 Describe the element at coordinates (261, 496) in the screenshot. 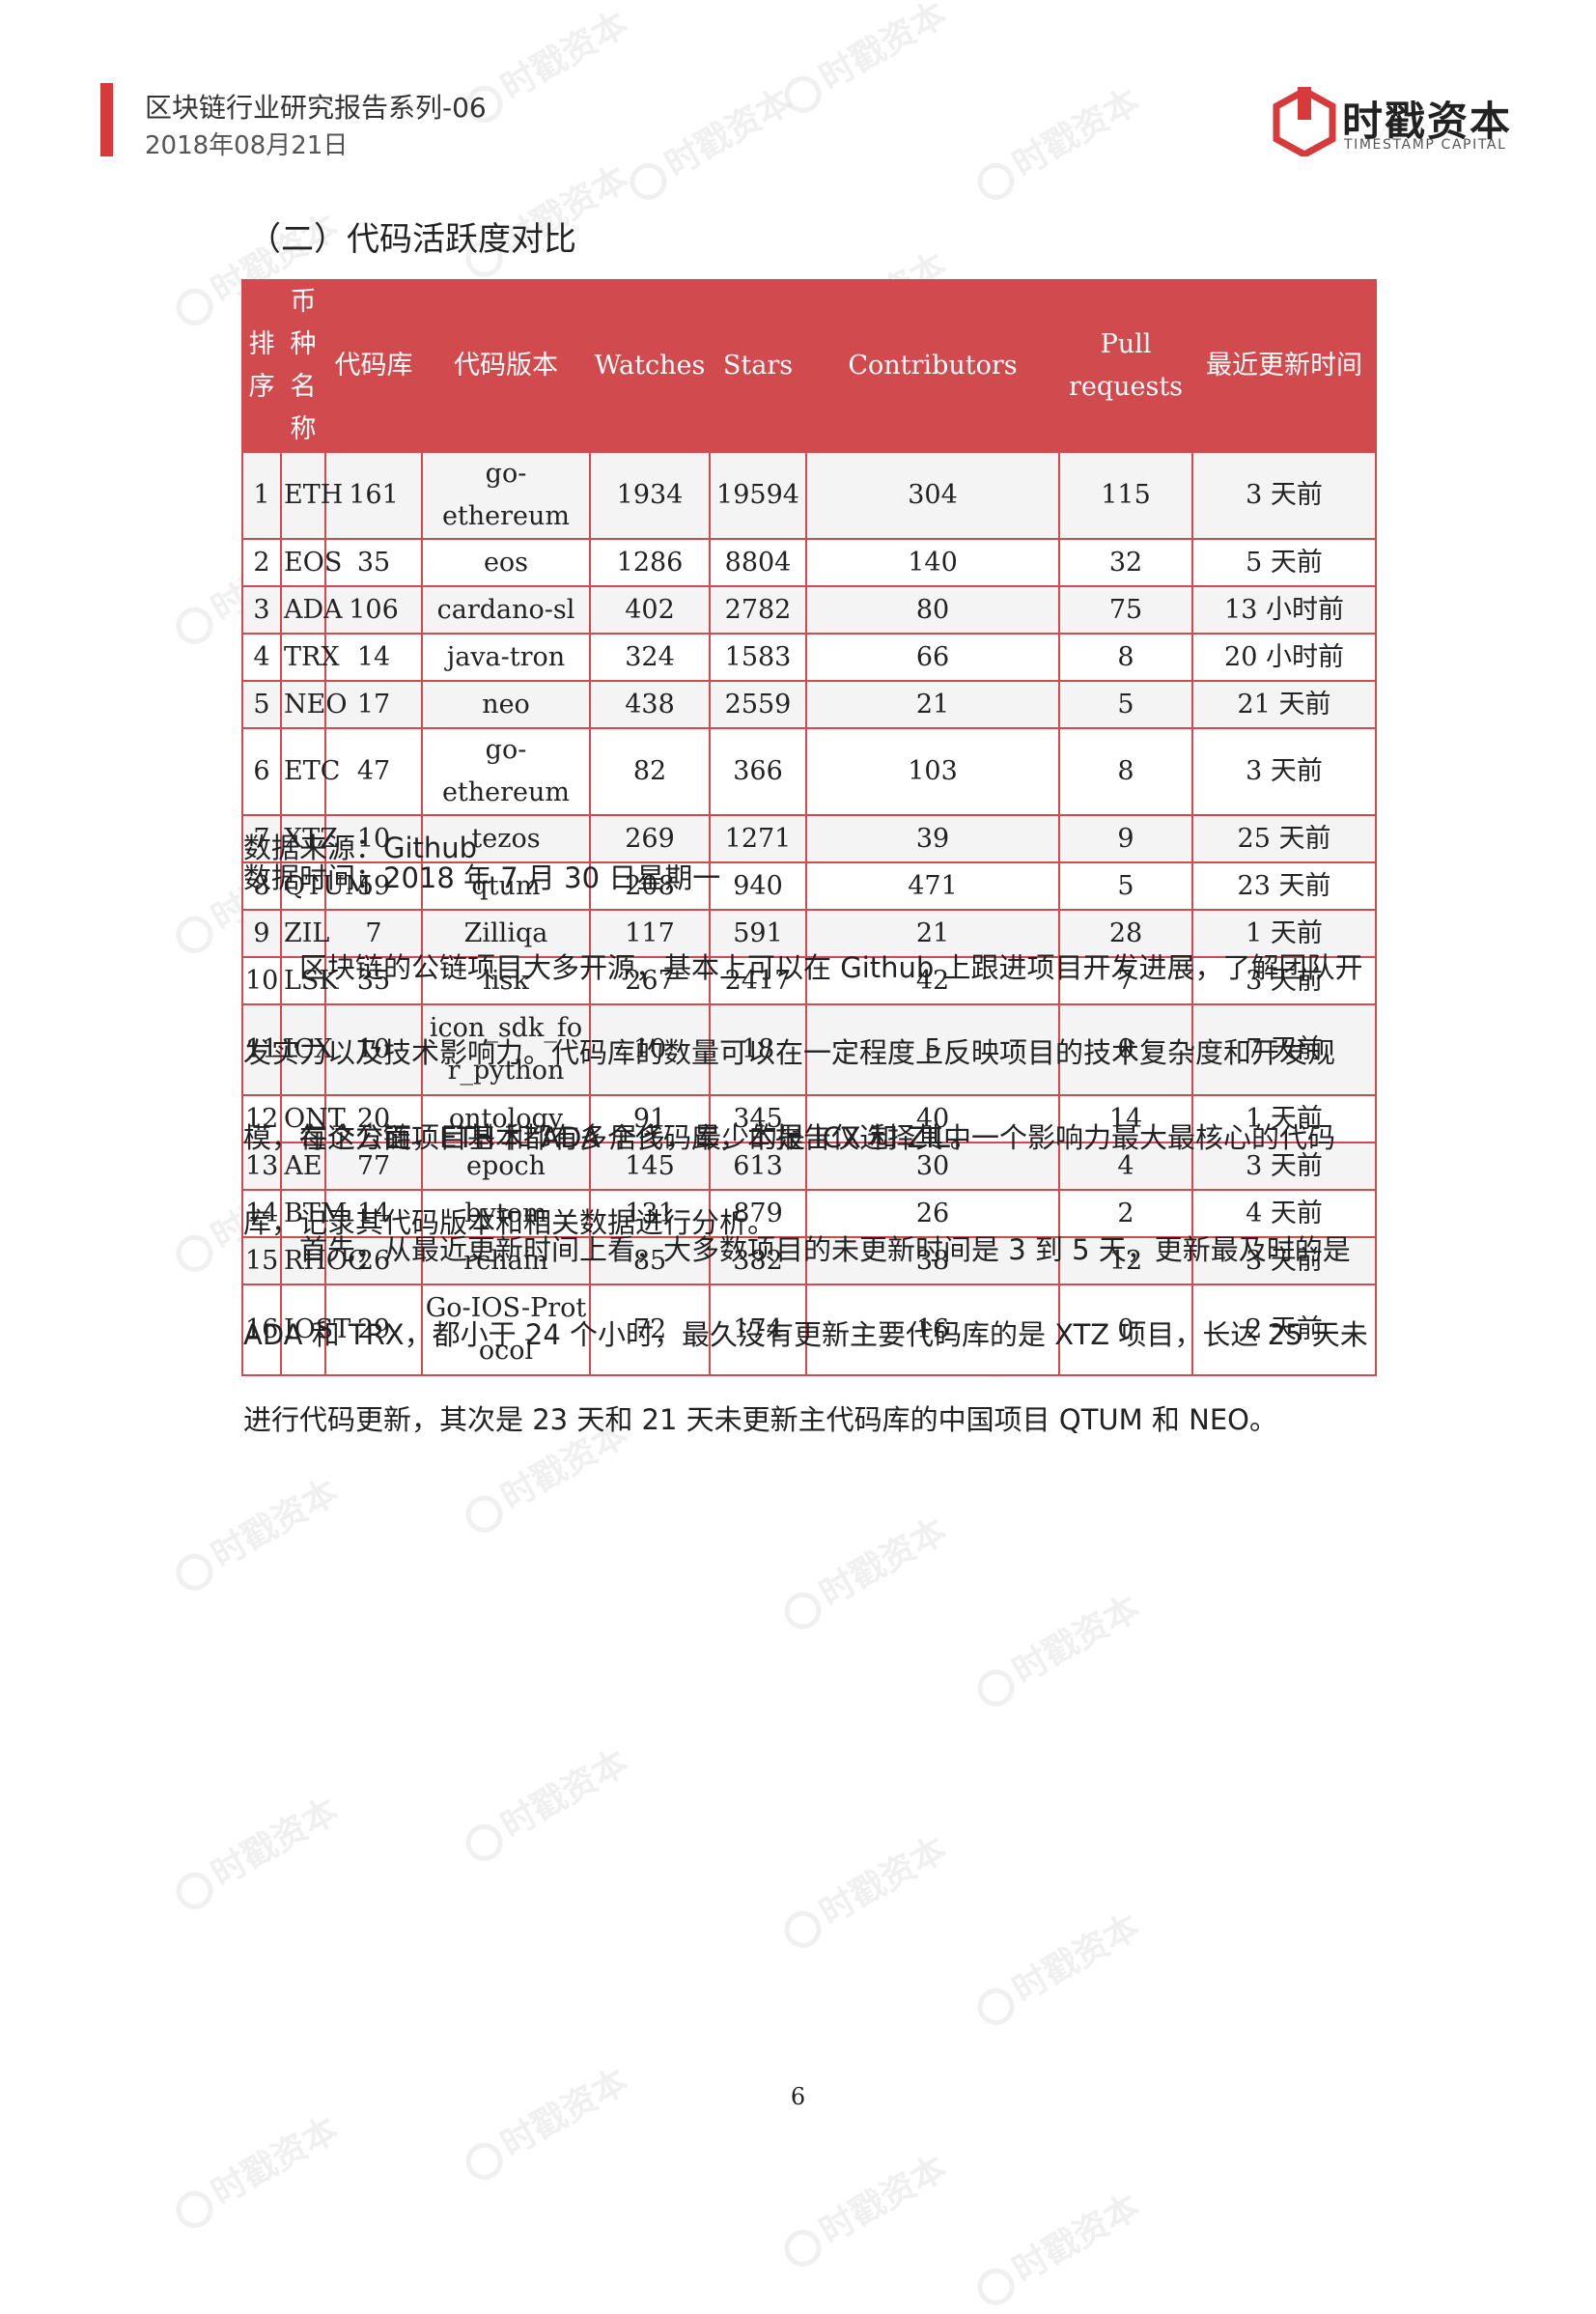

I see `cell-rank: 1` at that location.